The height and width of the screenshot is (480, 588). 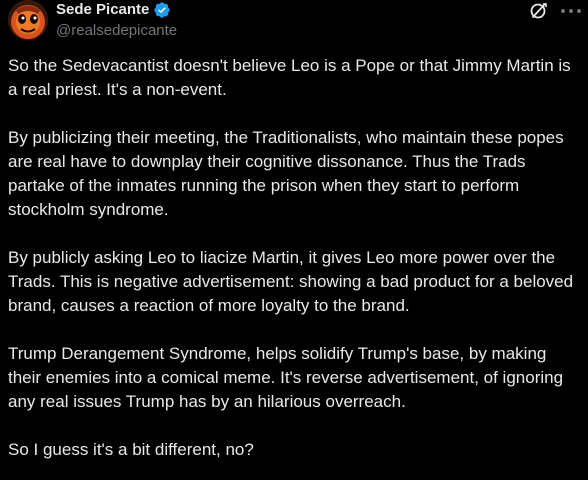 I want to click on display-name: Sede Picante, so click(x=102, y=10).